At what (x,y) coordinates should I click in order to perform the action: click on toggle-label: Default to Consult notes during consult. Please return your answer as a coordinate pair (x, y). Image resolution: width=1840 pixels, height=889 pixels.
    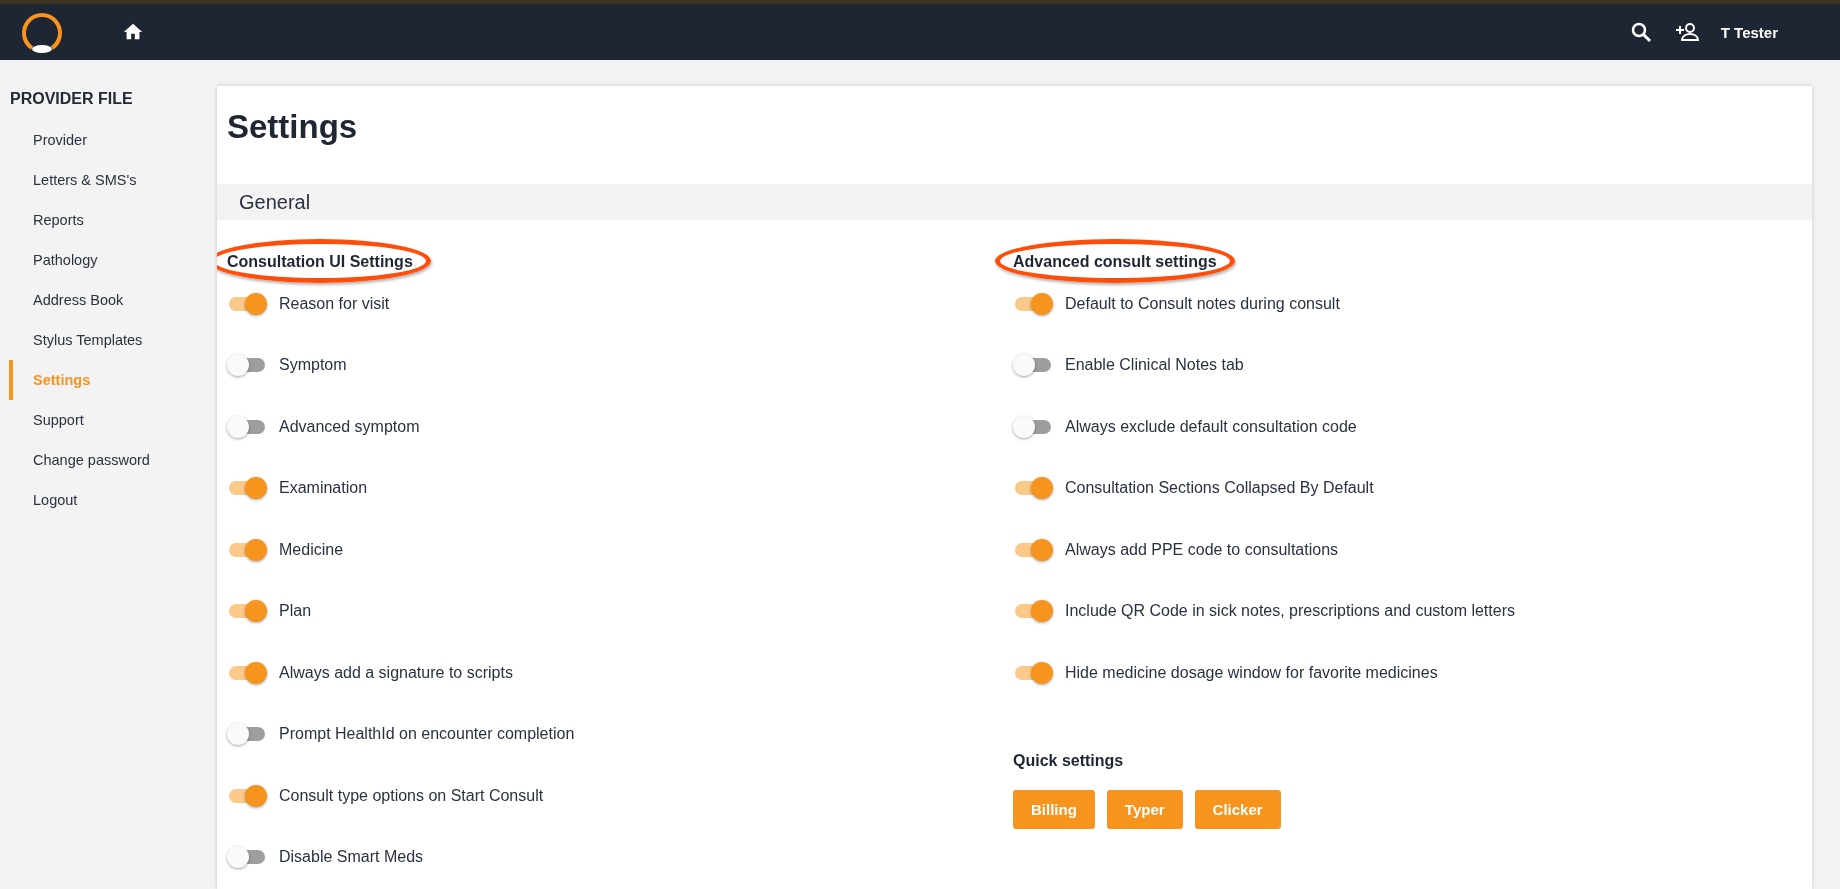
    Looking at the image, I should click on (1202, 303).